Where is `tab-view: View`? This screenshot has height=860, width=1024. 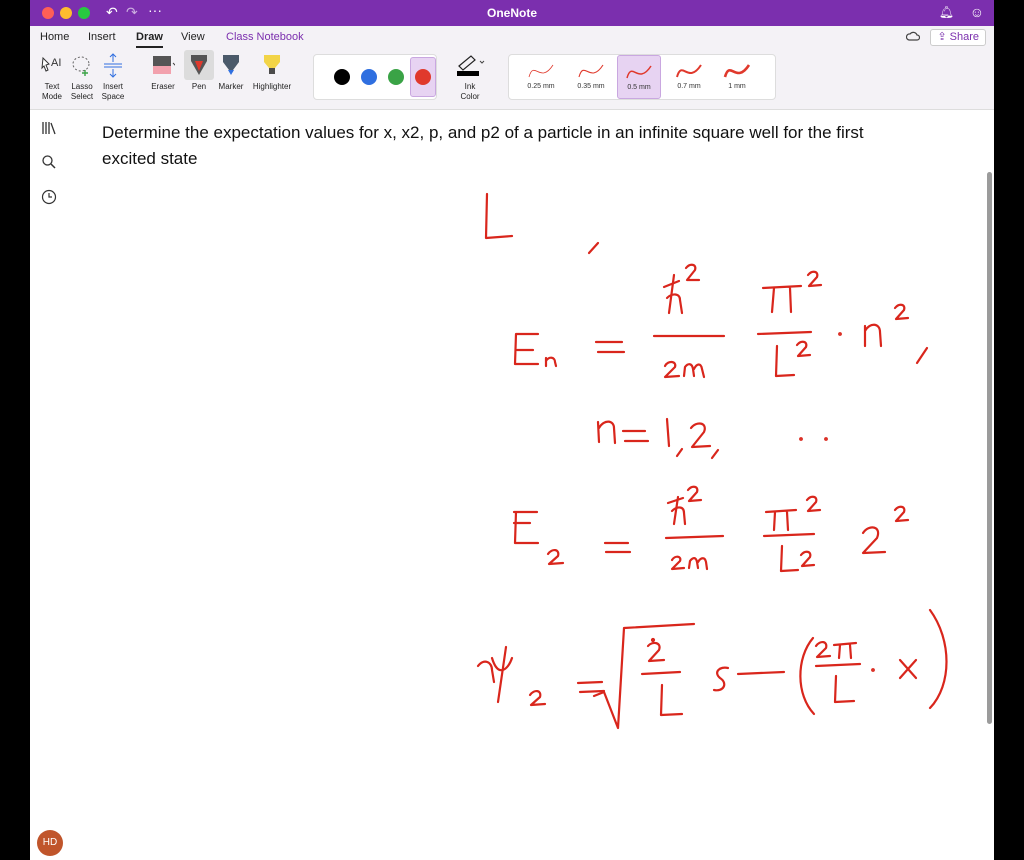 tab-view: View is located at coordinates (193, 37).